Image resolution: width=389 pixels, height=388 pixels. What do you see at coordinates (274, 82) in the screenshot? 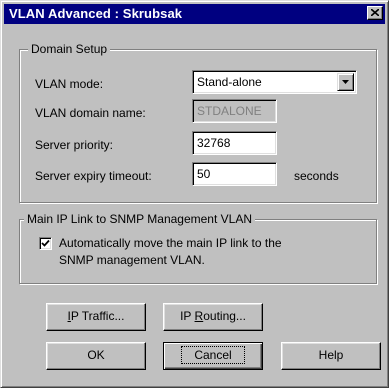
I see `vlan-mode-select: Stand-alone` at bounding box center [274, 82].